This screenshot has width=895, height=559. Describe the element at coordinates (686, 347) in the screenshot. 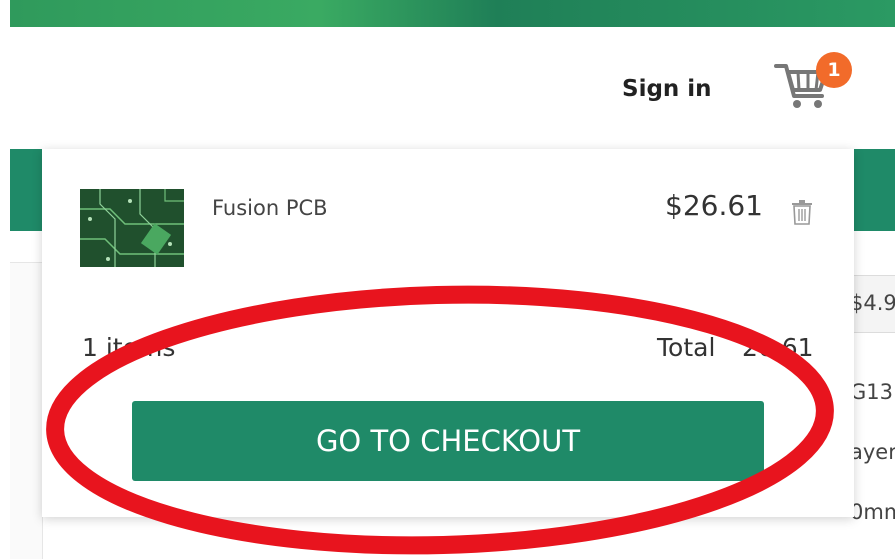

I see `cart-total-label: Total` at that location.